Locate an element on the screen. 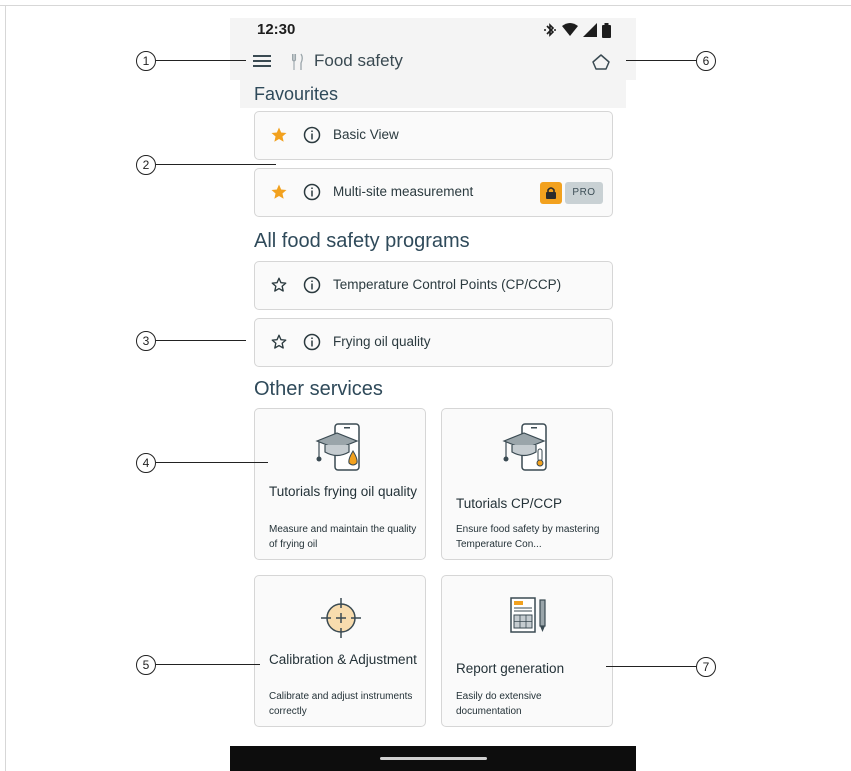 Image resolution: width=851 pixels, height=771 pixels. battery-icon is located at coordinates (606, 30).